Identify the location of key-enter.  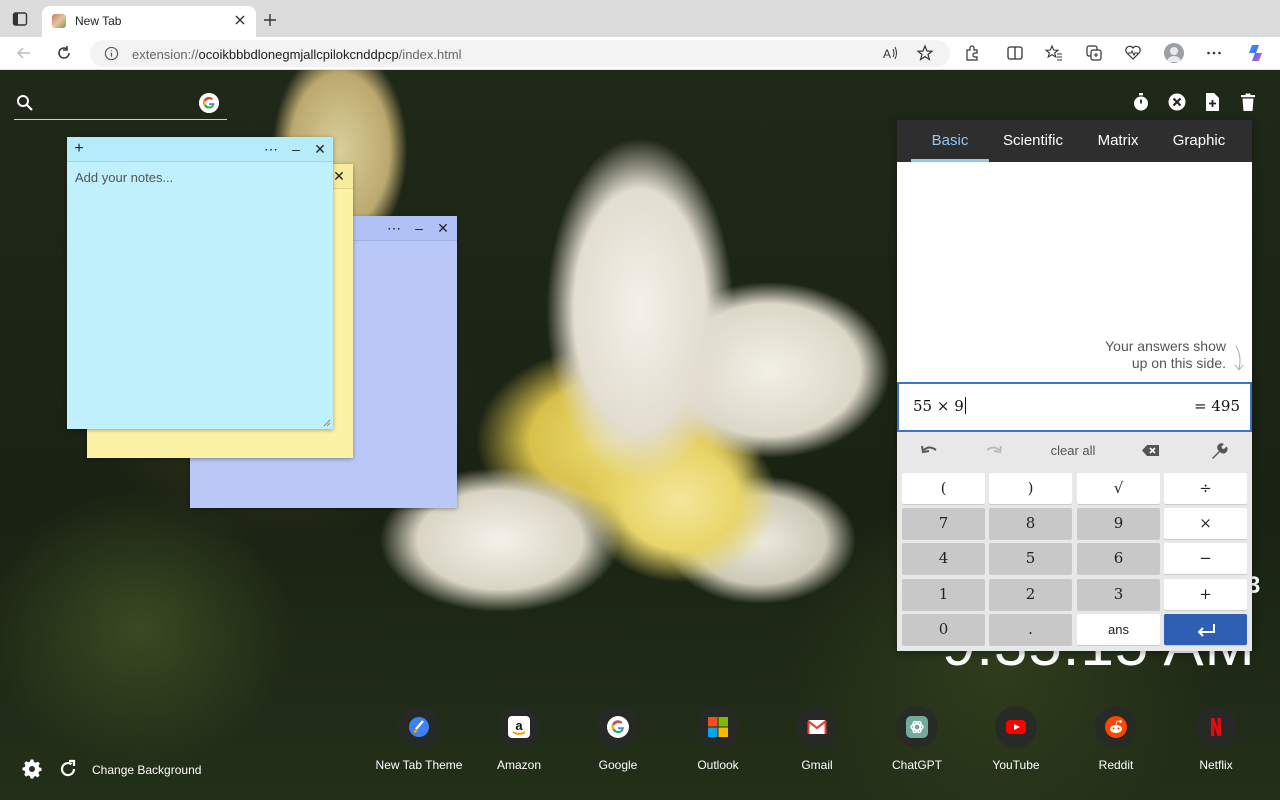
(1205, 629).